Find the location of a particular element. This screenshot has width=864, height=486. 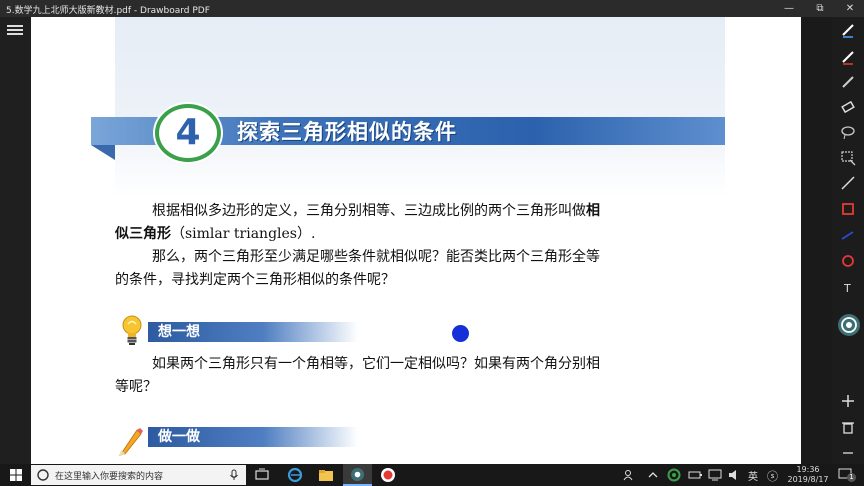

add-icon is located at coordinates (848, 401).